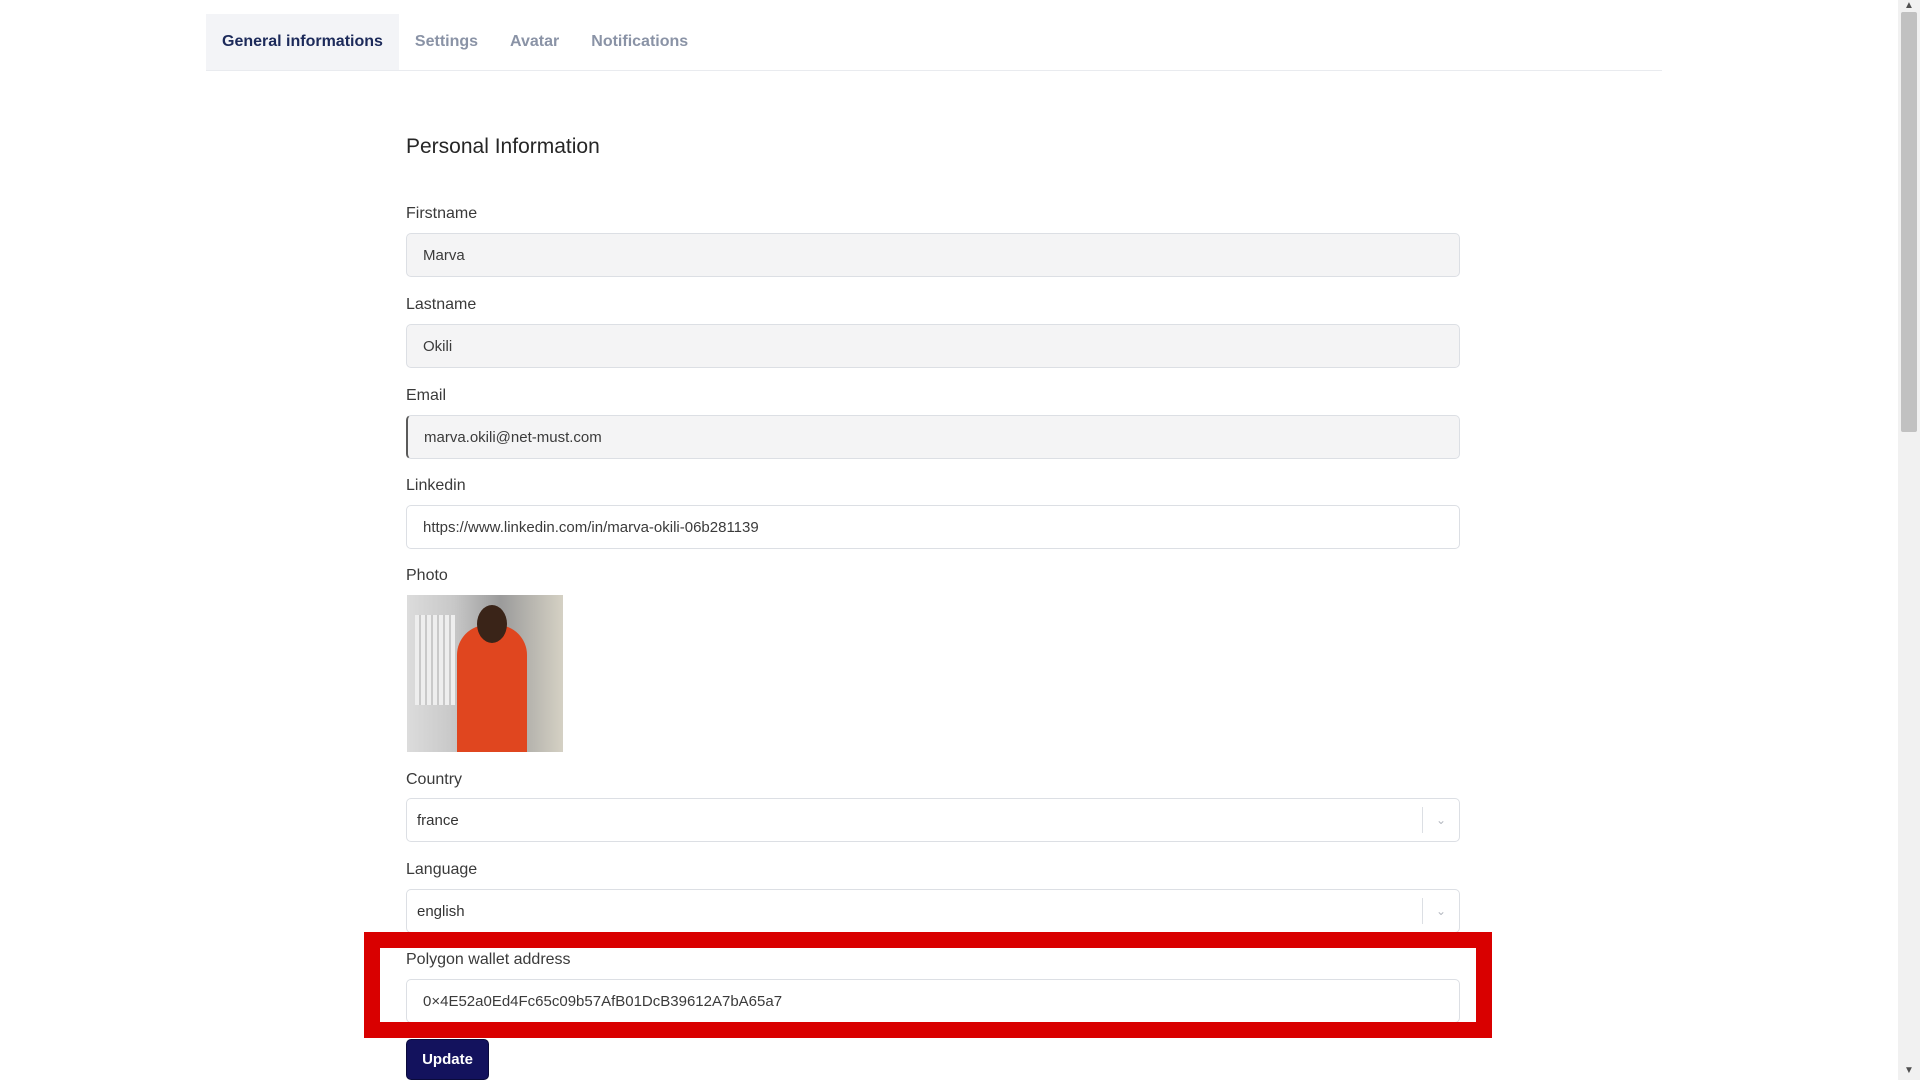  What do you see at coordinates (427, 575) in the screenshot?
I see `photo-label: Photo` at bounding box center [427, 575].